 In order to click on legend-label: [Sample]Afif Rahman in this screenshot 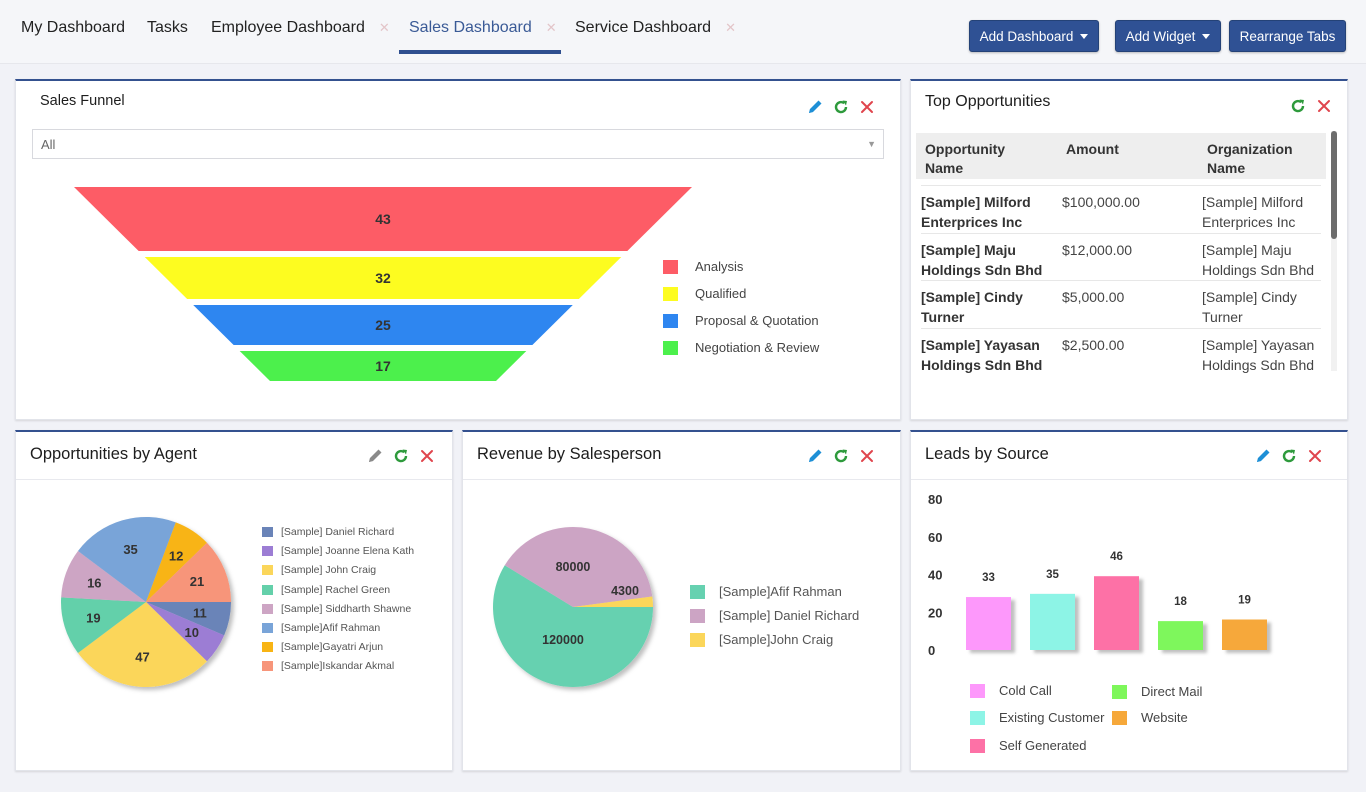, I will do `click(780, 591)`.